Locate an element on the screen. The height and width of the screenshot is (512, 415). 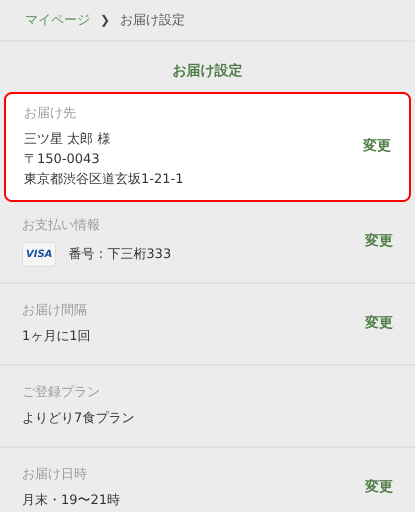
section-value: 月末・19〜21時 is located at coordinates (71, 500).